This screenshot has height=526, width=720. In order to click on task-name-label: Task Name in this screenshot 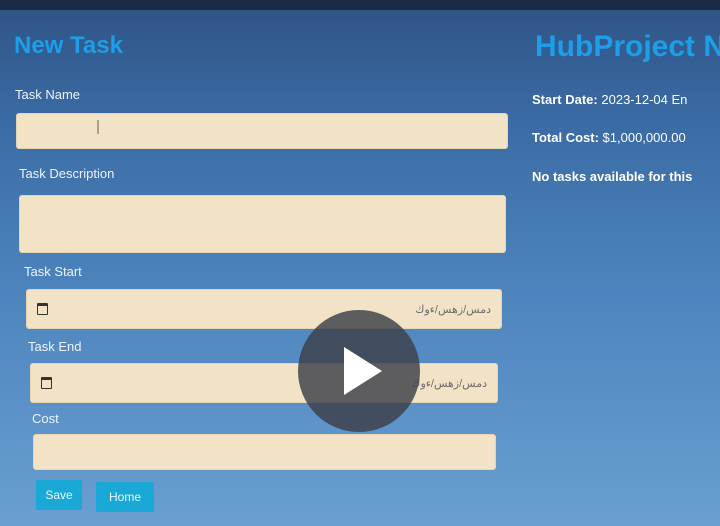, I will do `click(48, 94)`.